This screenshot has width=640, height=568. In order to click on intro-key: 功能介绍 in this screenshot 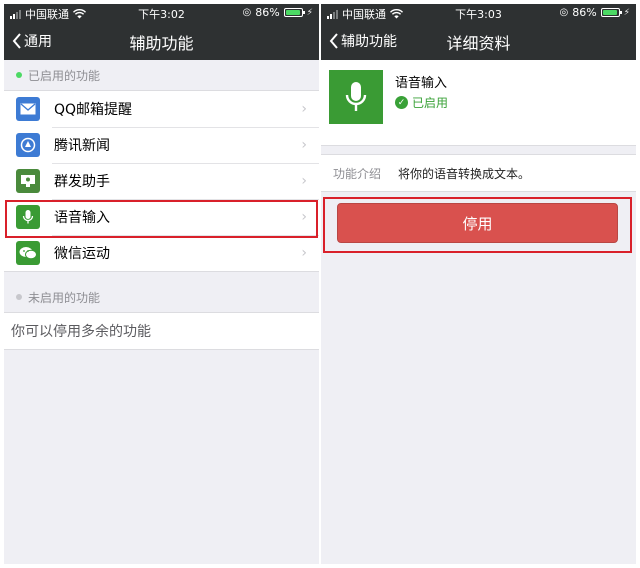, I will do `click(357, 173)`.